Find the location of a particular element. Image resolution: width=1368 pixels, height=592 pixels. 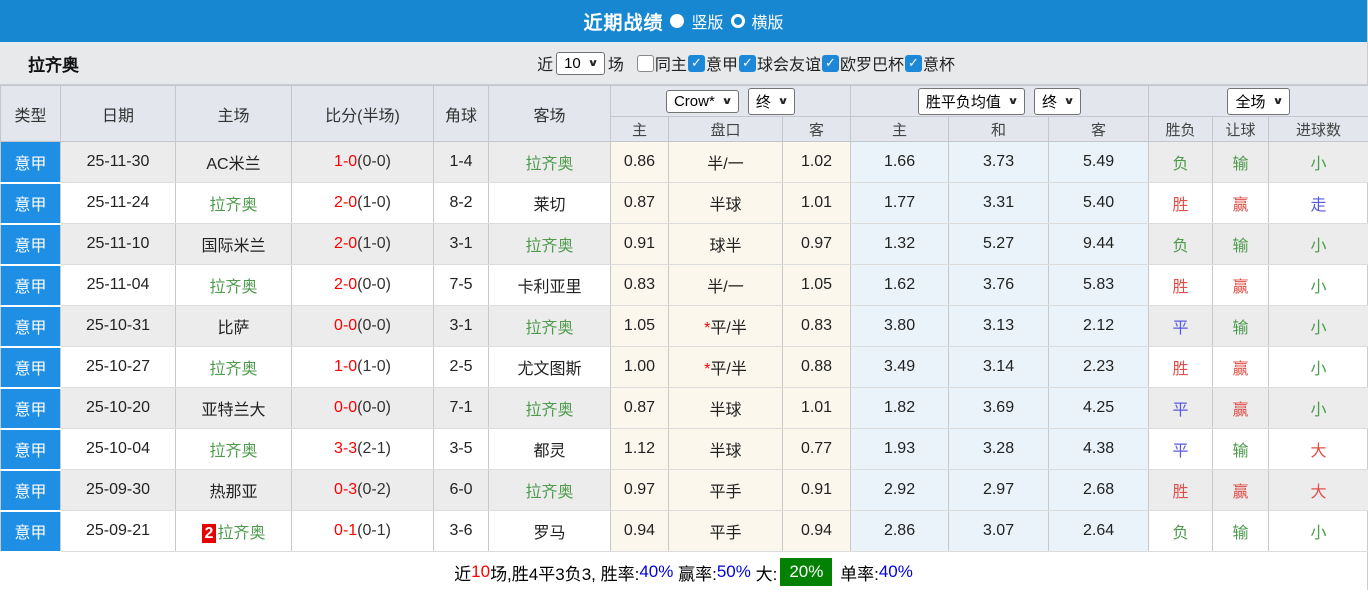

vertical-layout-label: 竖版 is located at coordinates (707, 21).